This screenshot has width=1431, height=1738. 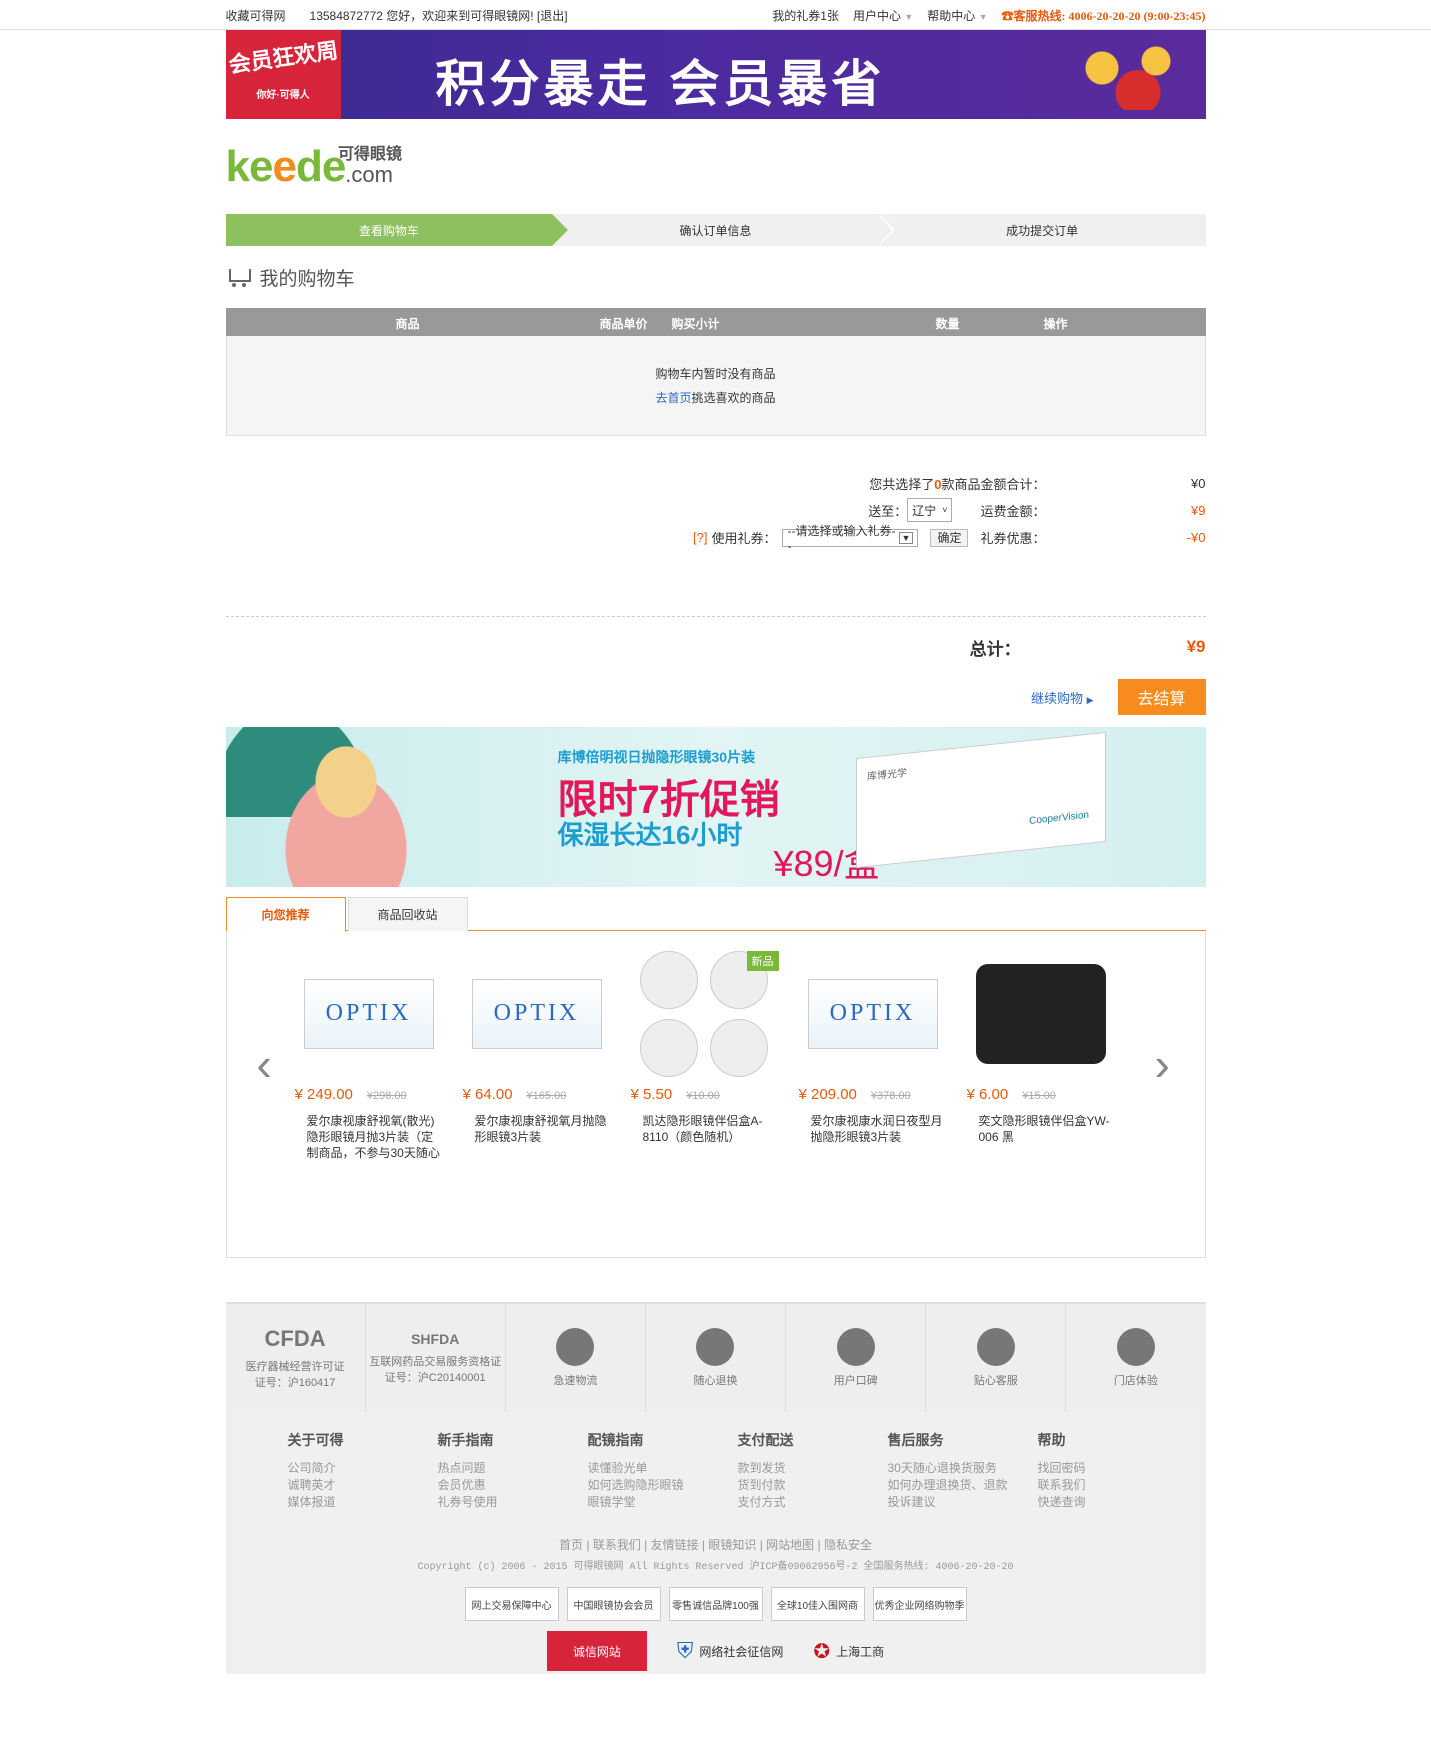 What do you see at coordinates (715, 74) in the screenshot?
I see `member-banner: 会员狂欢周 你好·可得人 积分暴走 会员暴省` at bounding box center [715, 74].